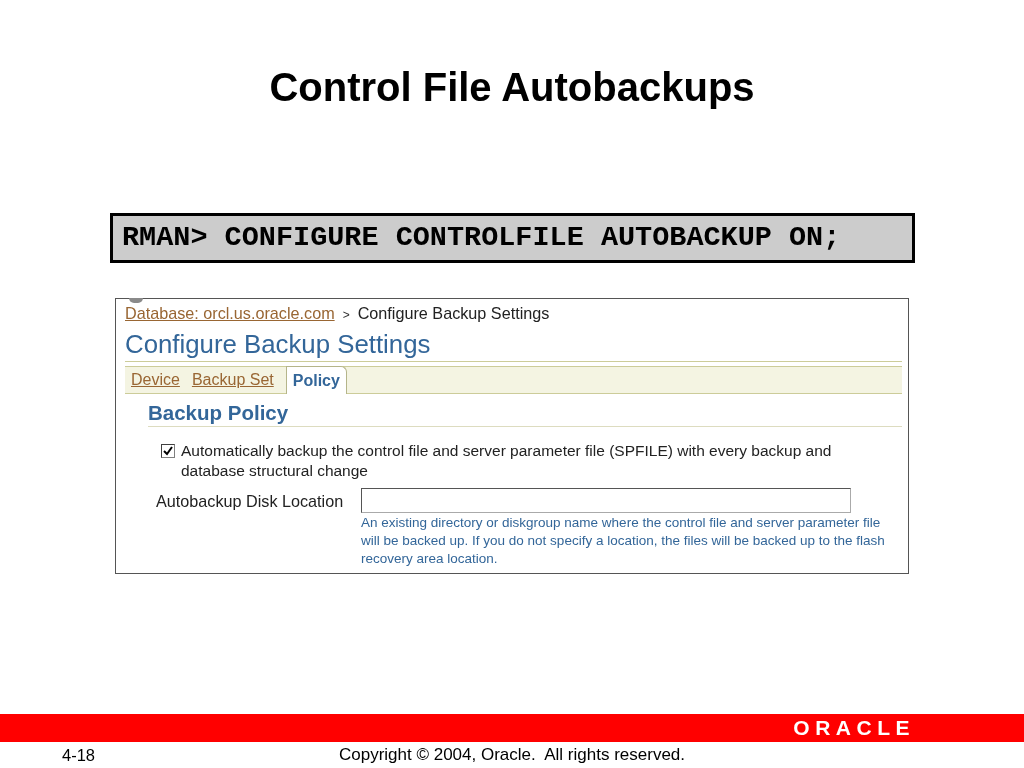 Image resolution: width=1024 pixels, height=768 pixels. I want to click on breadcrumb-current: Configure Backup Settings, so click(453, 313).